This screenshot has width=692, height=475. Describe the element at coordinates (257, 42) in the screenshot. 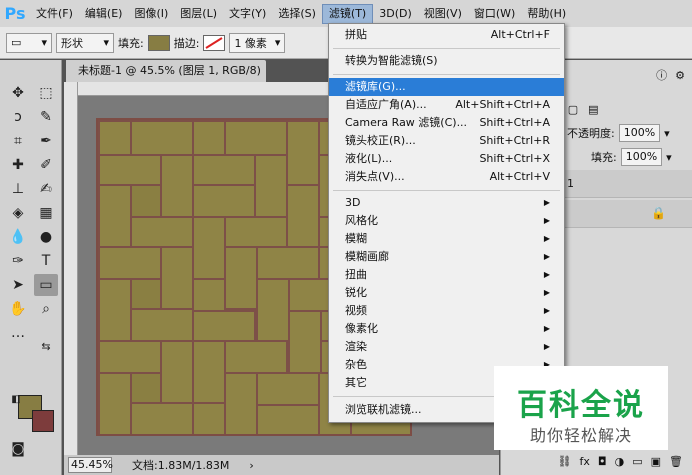

I see `stroke-width-field: 1 像素 ▾` at that location.